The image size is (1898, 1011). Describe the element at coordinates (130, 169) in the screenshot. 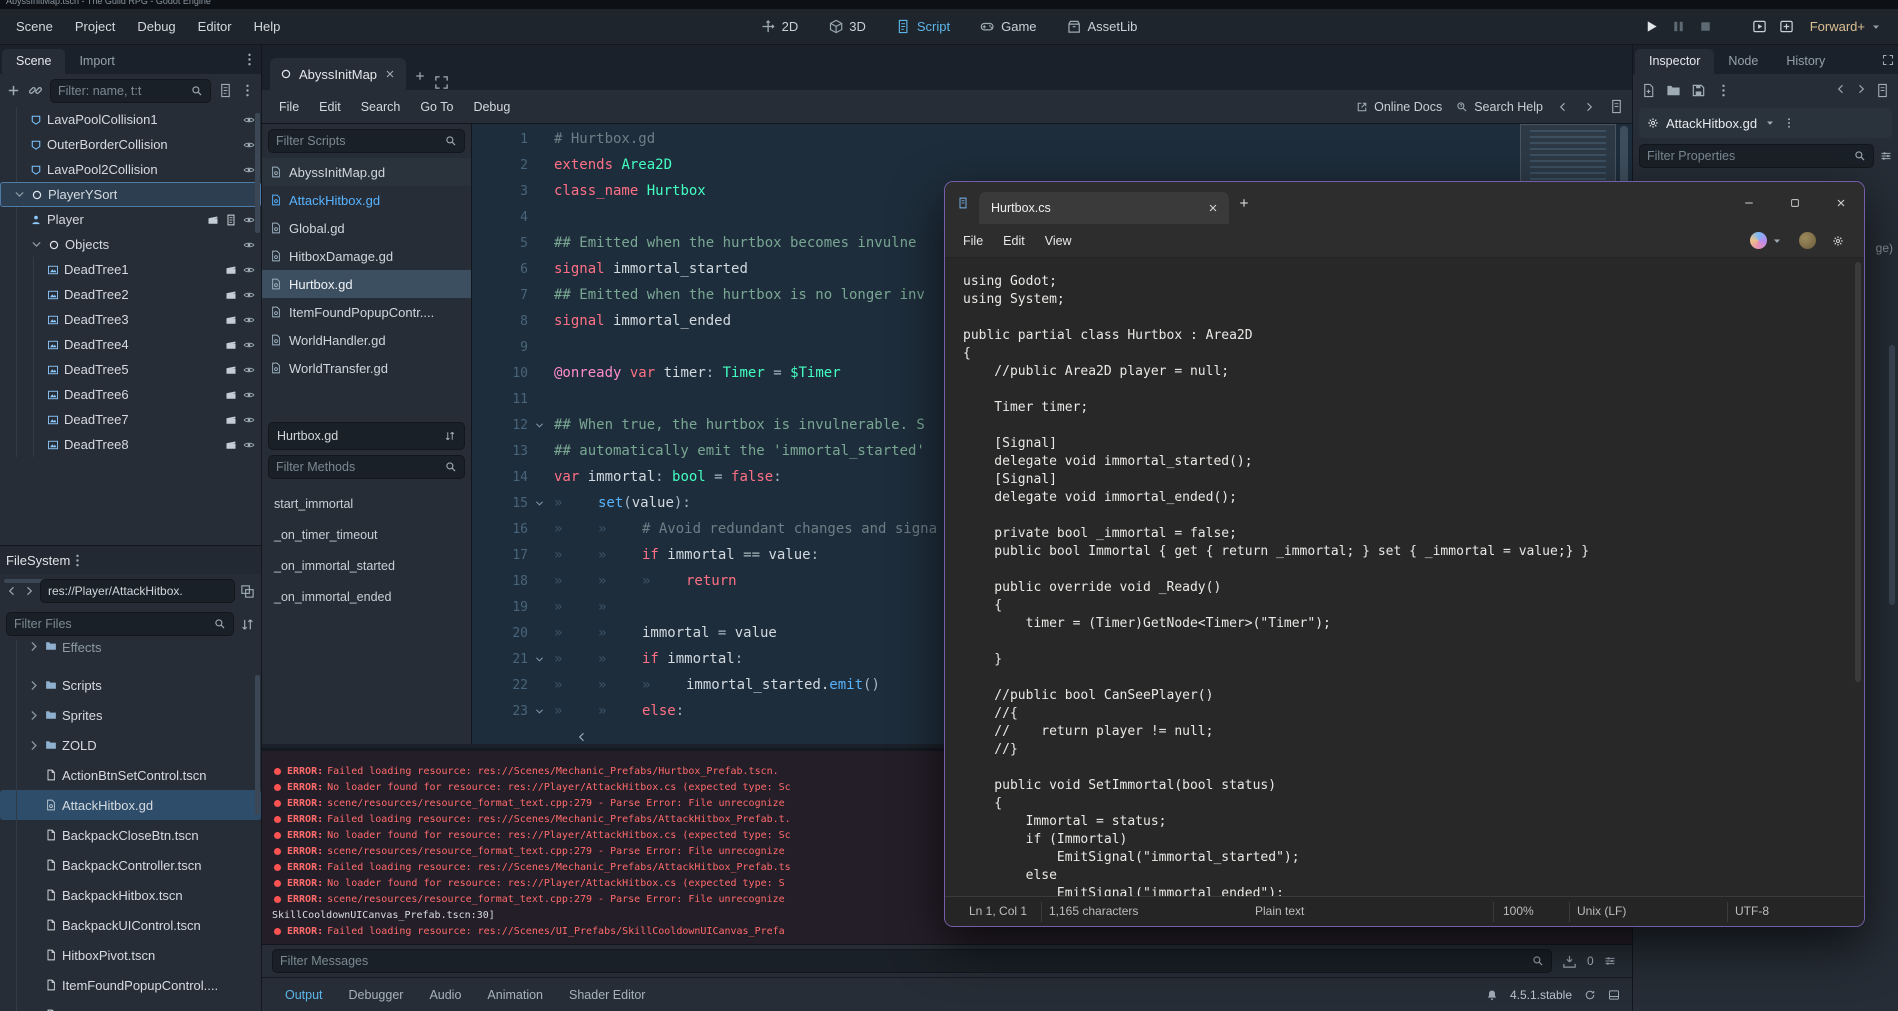

I see `scene-node-lavapool2collision: LavaPool2Collision` at that location.